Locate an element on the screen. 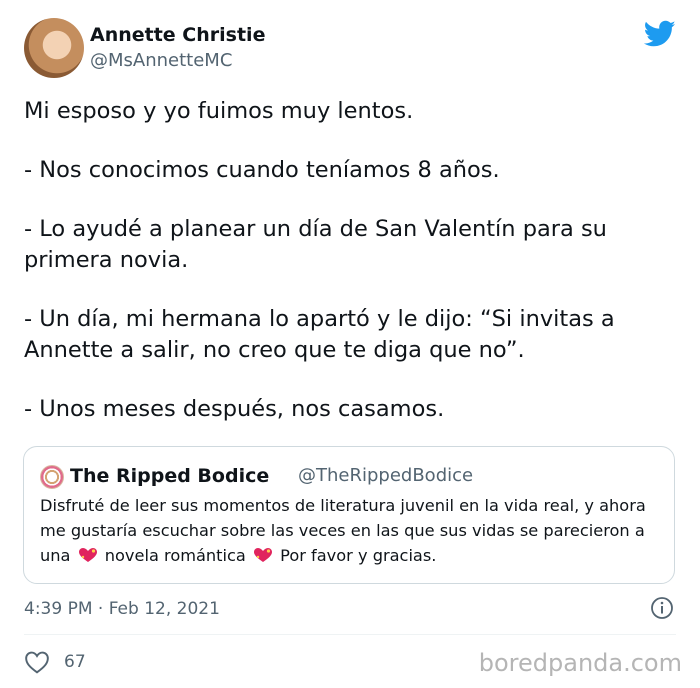 Image resolution: width=700 pixels, height=688 pixels. heart-icon is located at coordinates (37, 662).